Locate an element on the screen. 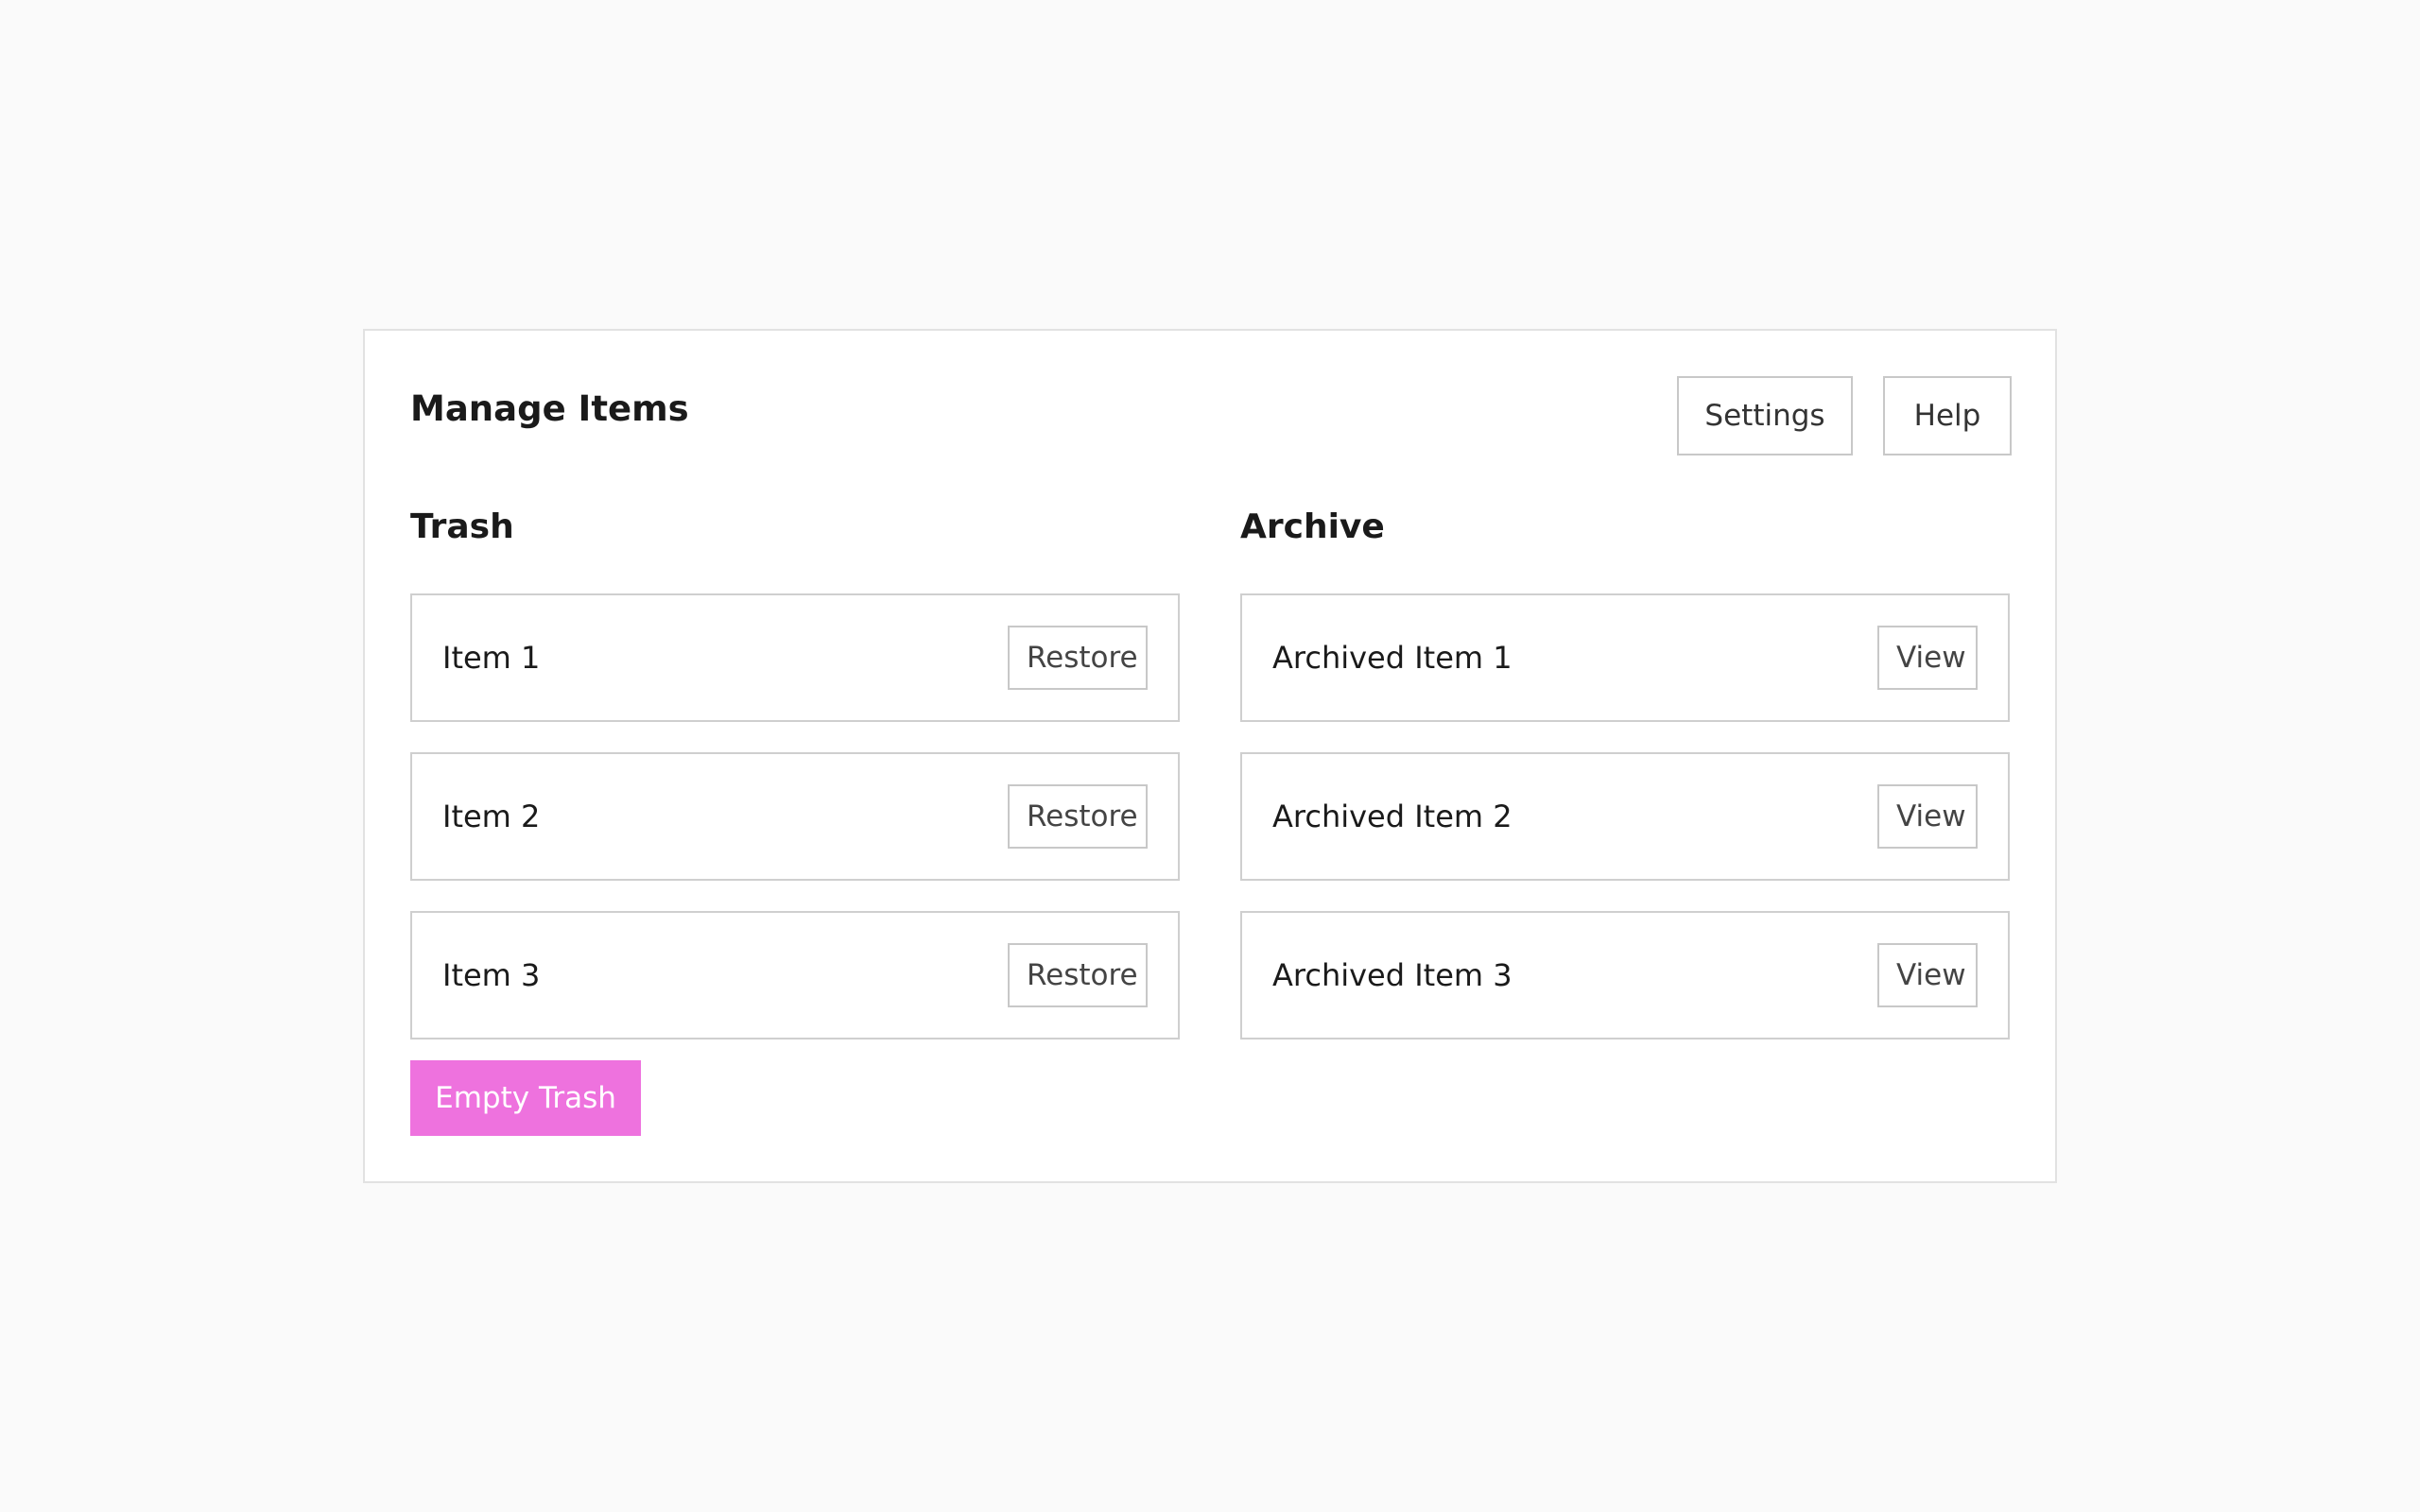  trash-item-label: Item 2 is located at coordinates (491, 816).